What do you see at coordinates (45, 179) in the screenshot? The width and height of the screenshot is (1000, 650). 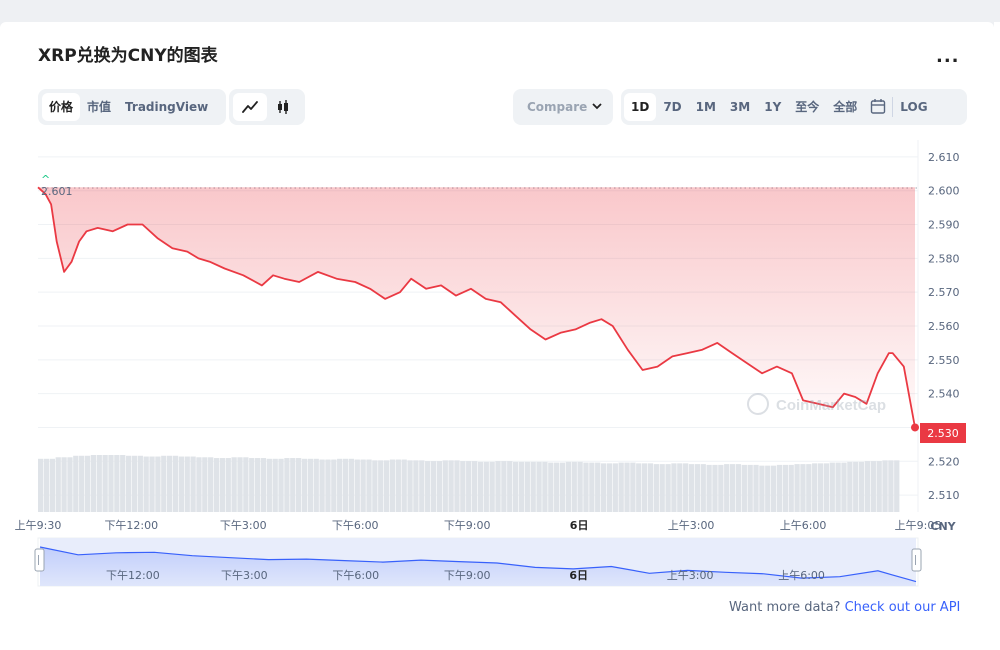 I see `open-marker-icon: ^` at bounding box center [45, 179].